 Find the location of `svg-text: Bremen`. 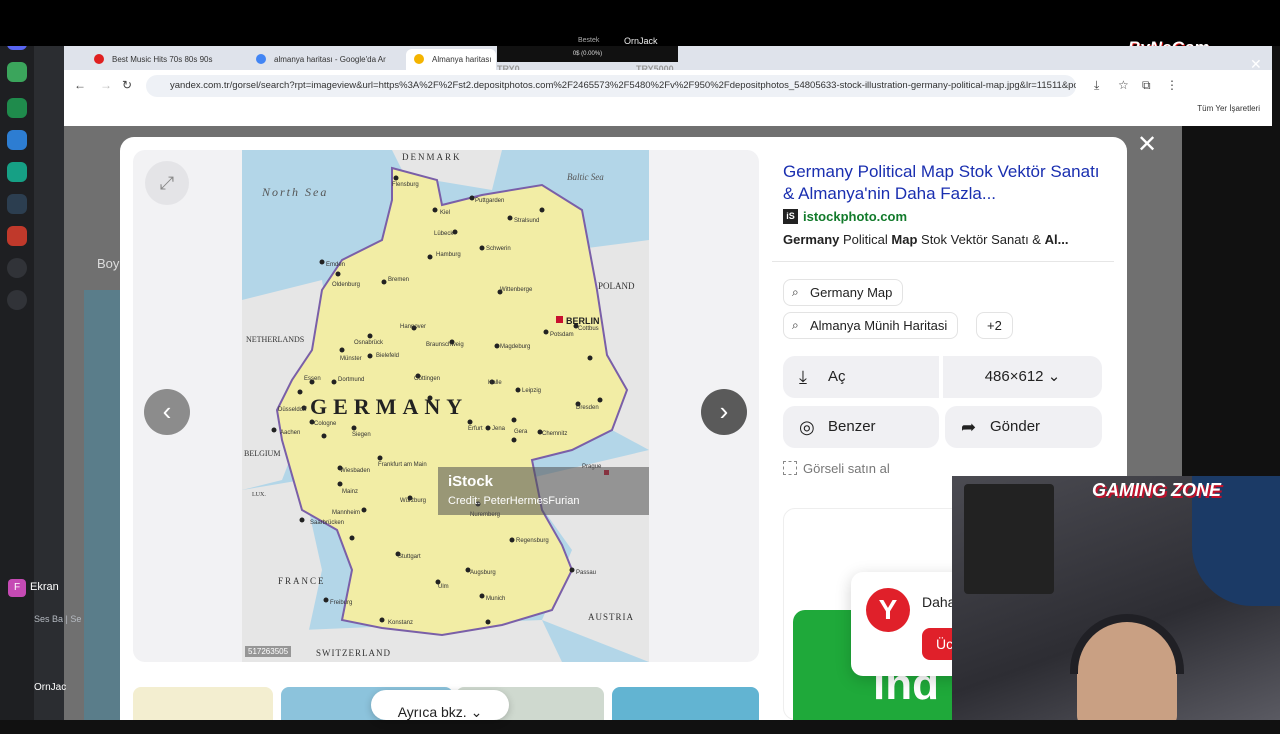

svg-text: Bremen is located at coordinates (398, 280).